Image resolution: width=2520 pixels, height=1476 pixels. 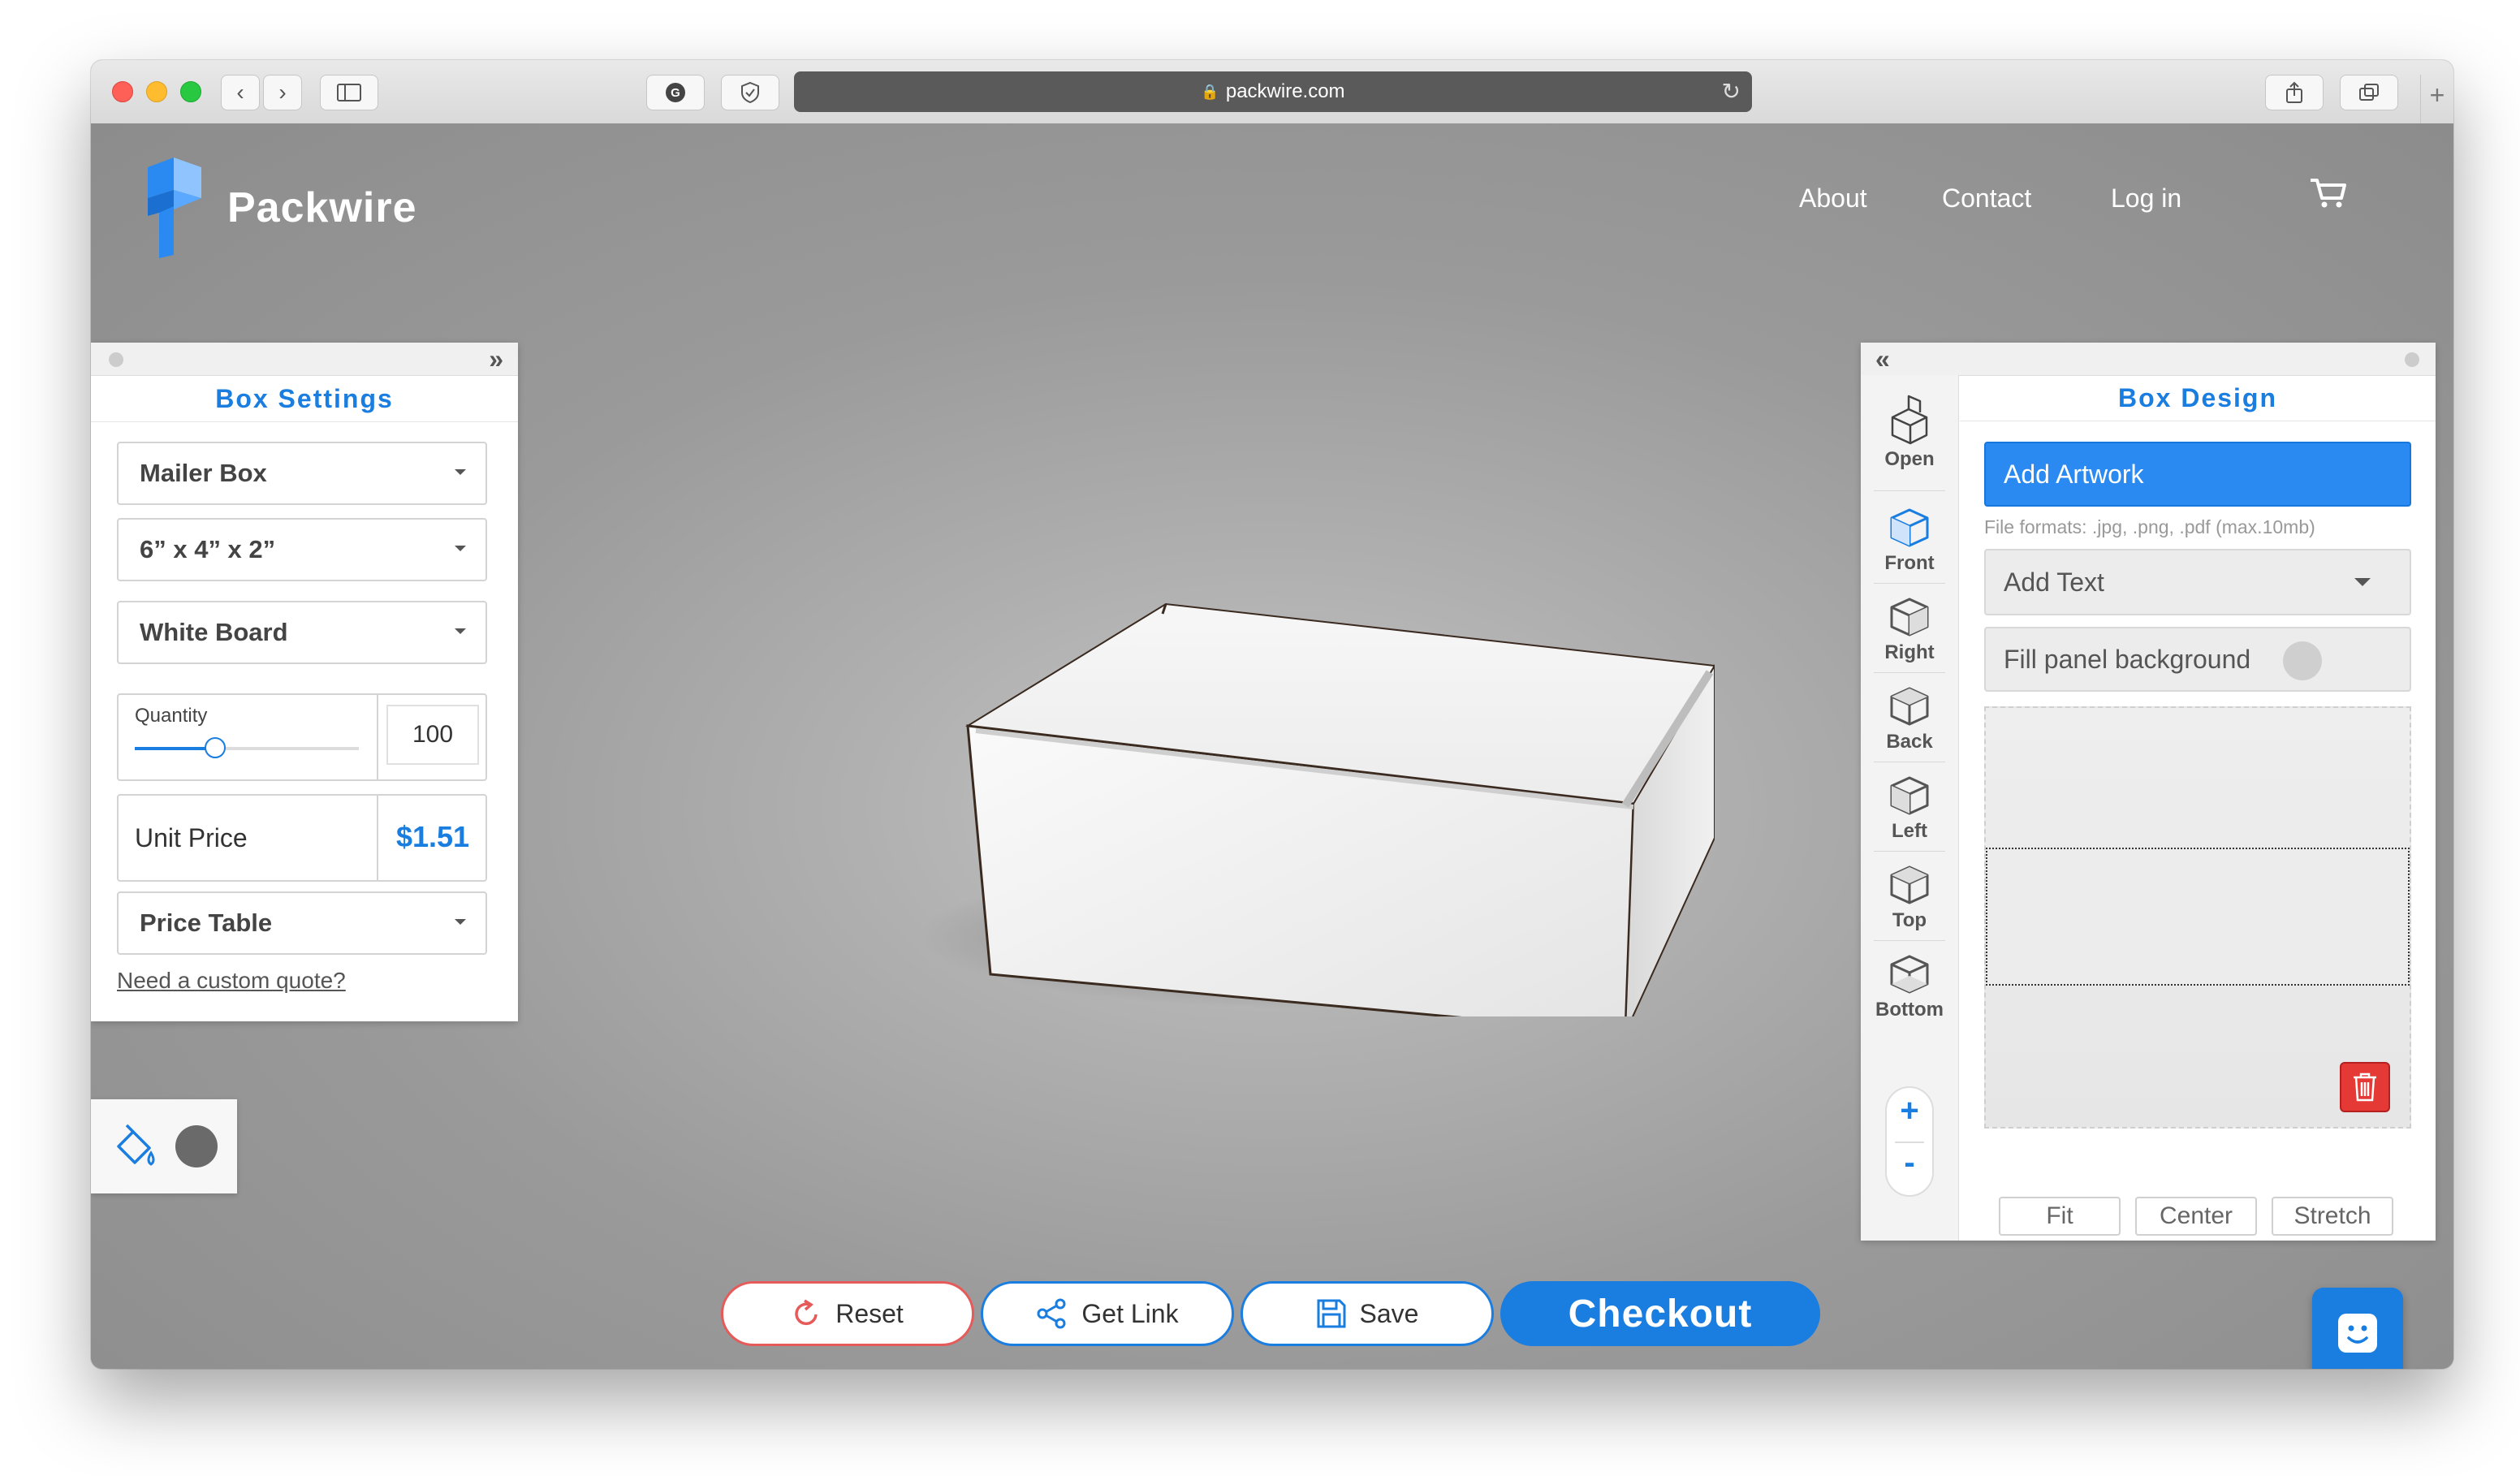 What do you see at coordinates (1732, 92) in the screenshot?
I see `reload-icon: ↻` at bounding box center [1732, 92].